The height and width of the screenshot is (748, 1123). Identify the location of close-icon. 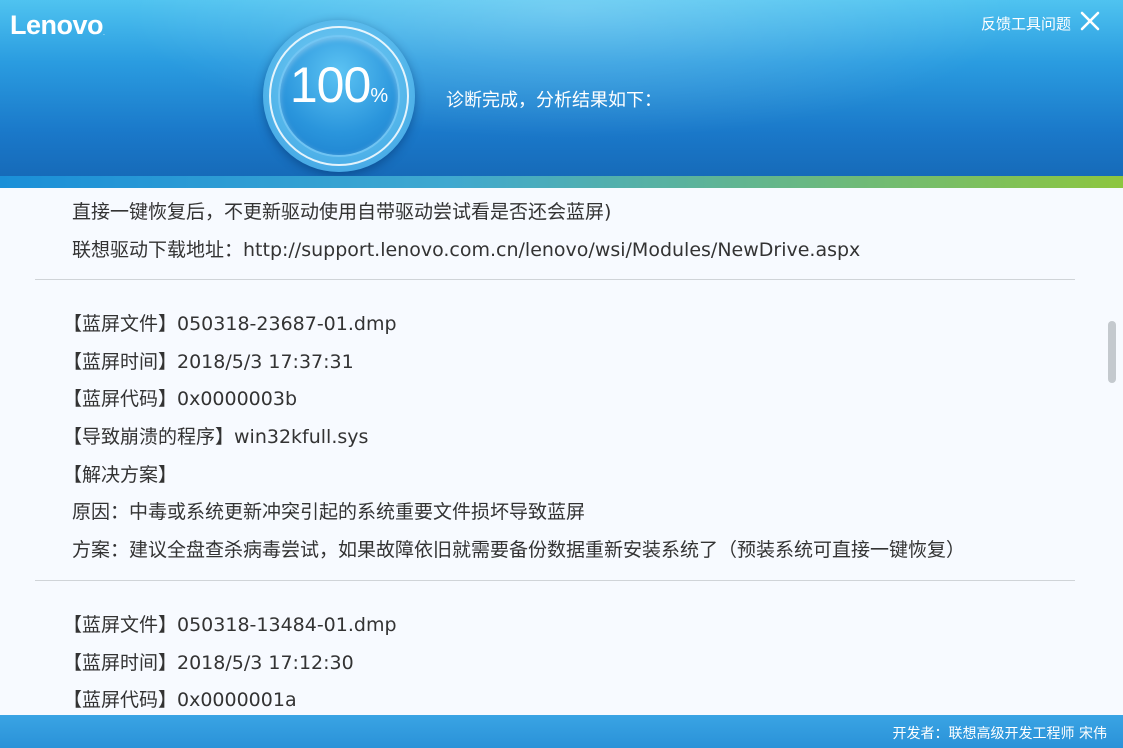
(1090, 21).